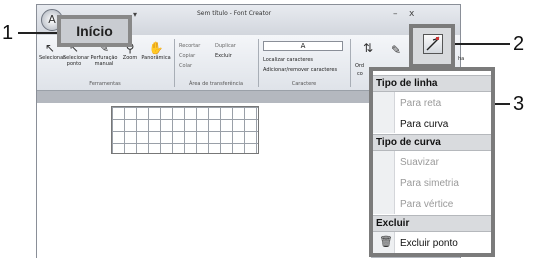 Image resolution: width=536 pixels, height=258 pixels. What do you see at coordinates (156, 48) in the screenshot?
I see `pan-hand-icon: ✋` at bounding box center [156, 48].